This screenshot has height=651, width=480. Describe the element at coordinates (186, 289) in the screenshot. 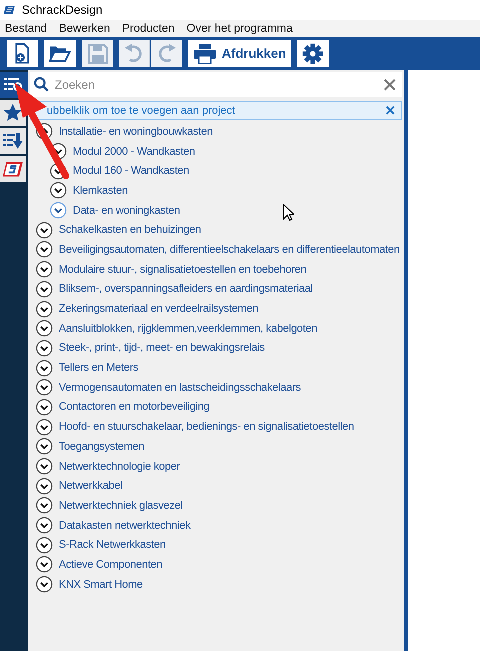

I see `tree-item: Bliksem-, overspanningsafleiders en aardingsmateriaal` at that location.